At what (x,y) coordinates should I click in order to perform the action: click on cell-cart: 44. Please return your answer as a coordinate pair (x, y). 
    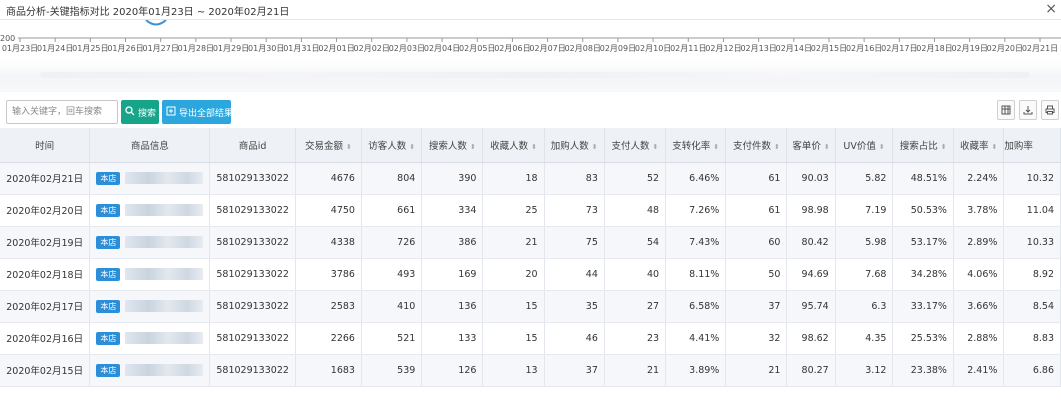
    Looking at the image, I should click on (574, 274).